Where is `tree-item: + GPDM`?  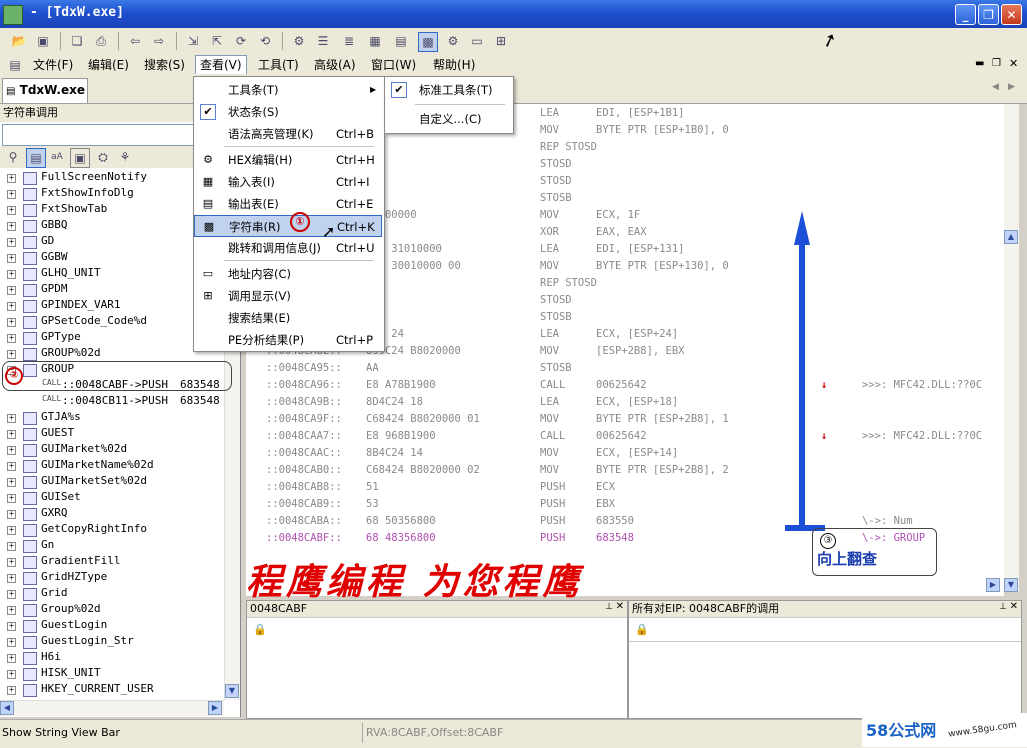 tree-item: + GPDM is located at coordinates (112, 290).